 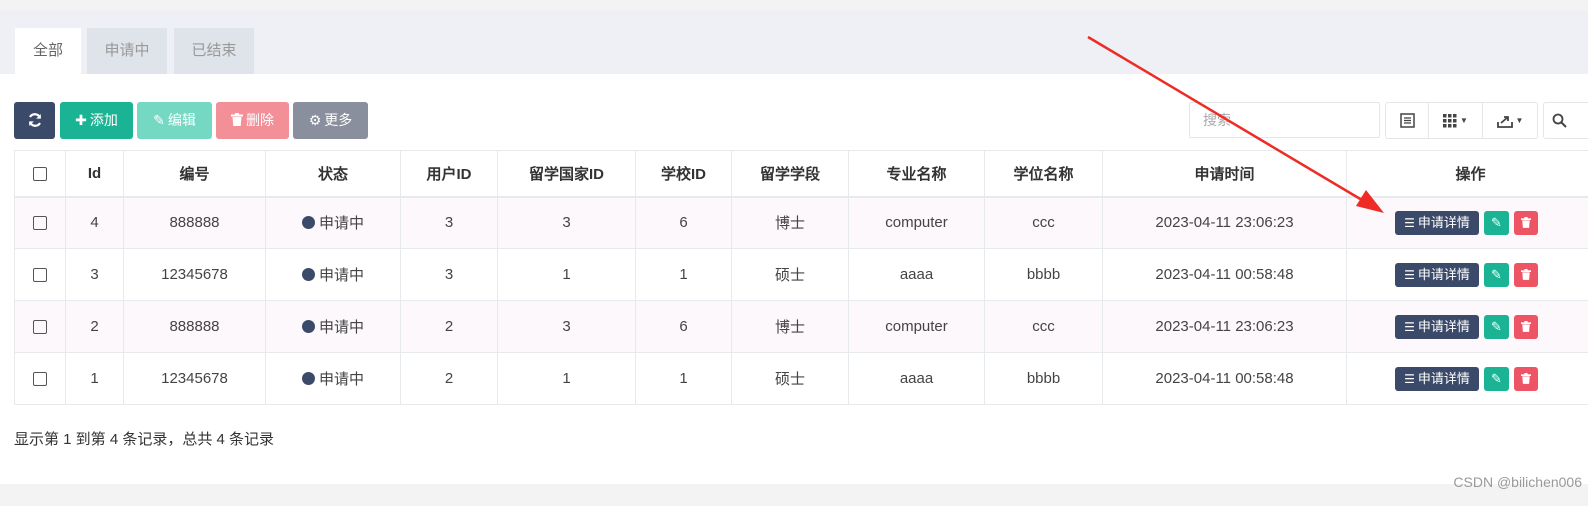 I want to click on cell-country-id: 3, so click(x=566, y=326).